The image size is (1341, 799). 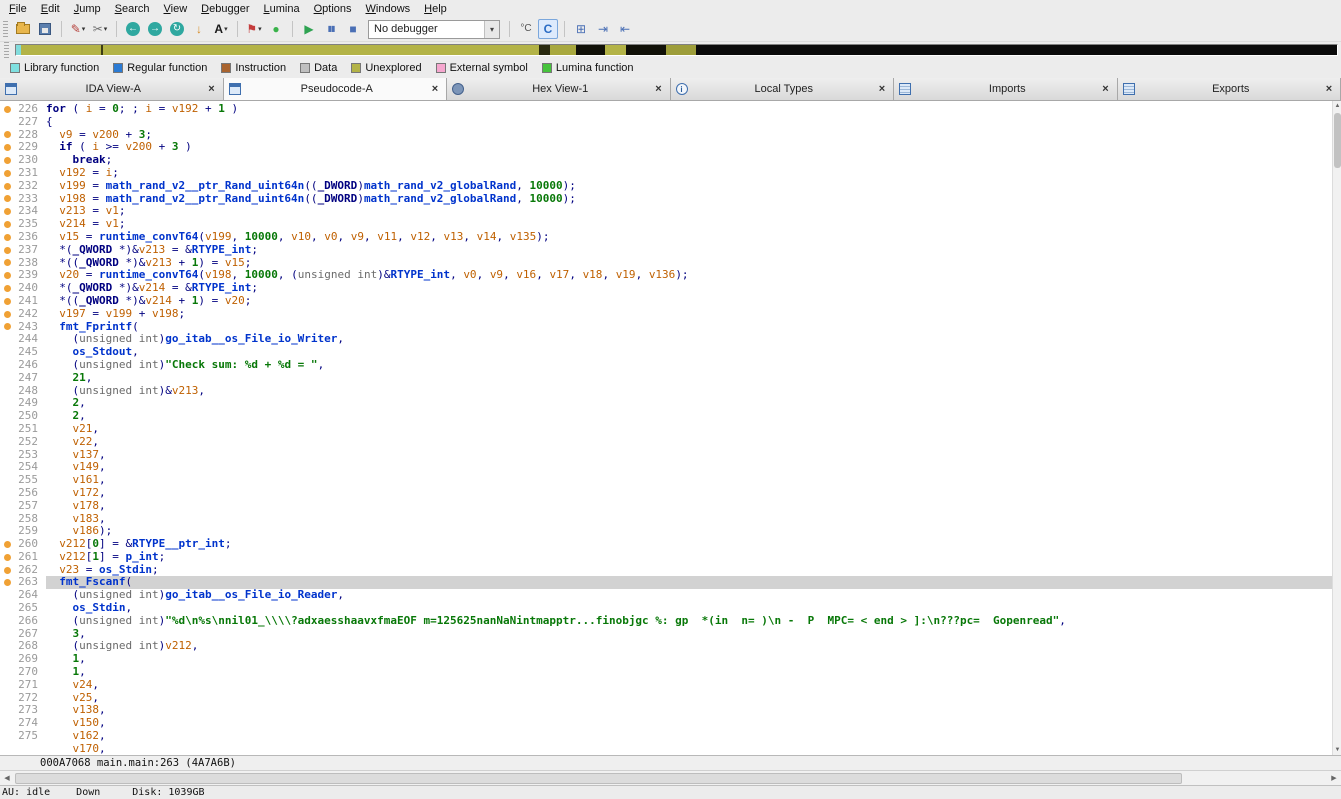 I want to click on code-line-partial: v170,, so click(x=666, y=748).